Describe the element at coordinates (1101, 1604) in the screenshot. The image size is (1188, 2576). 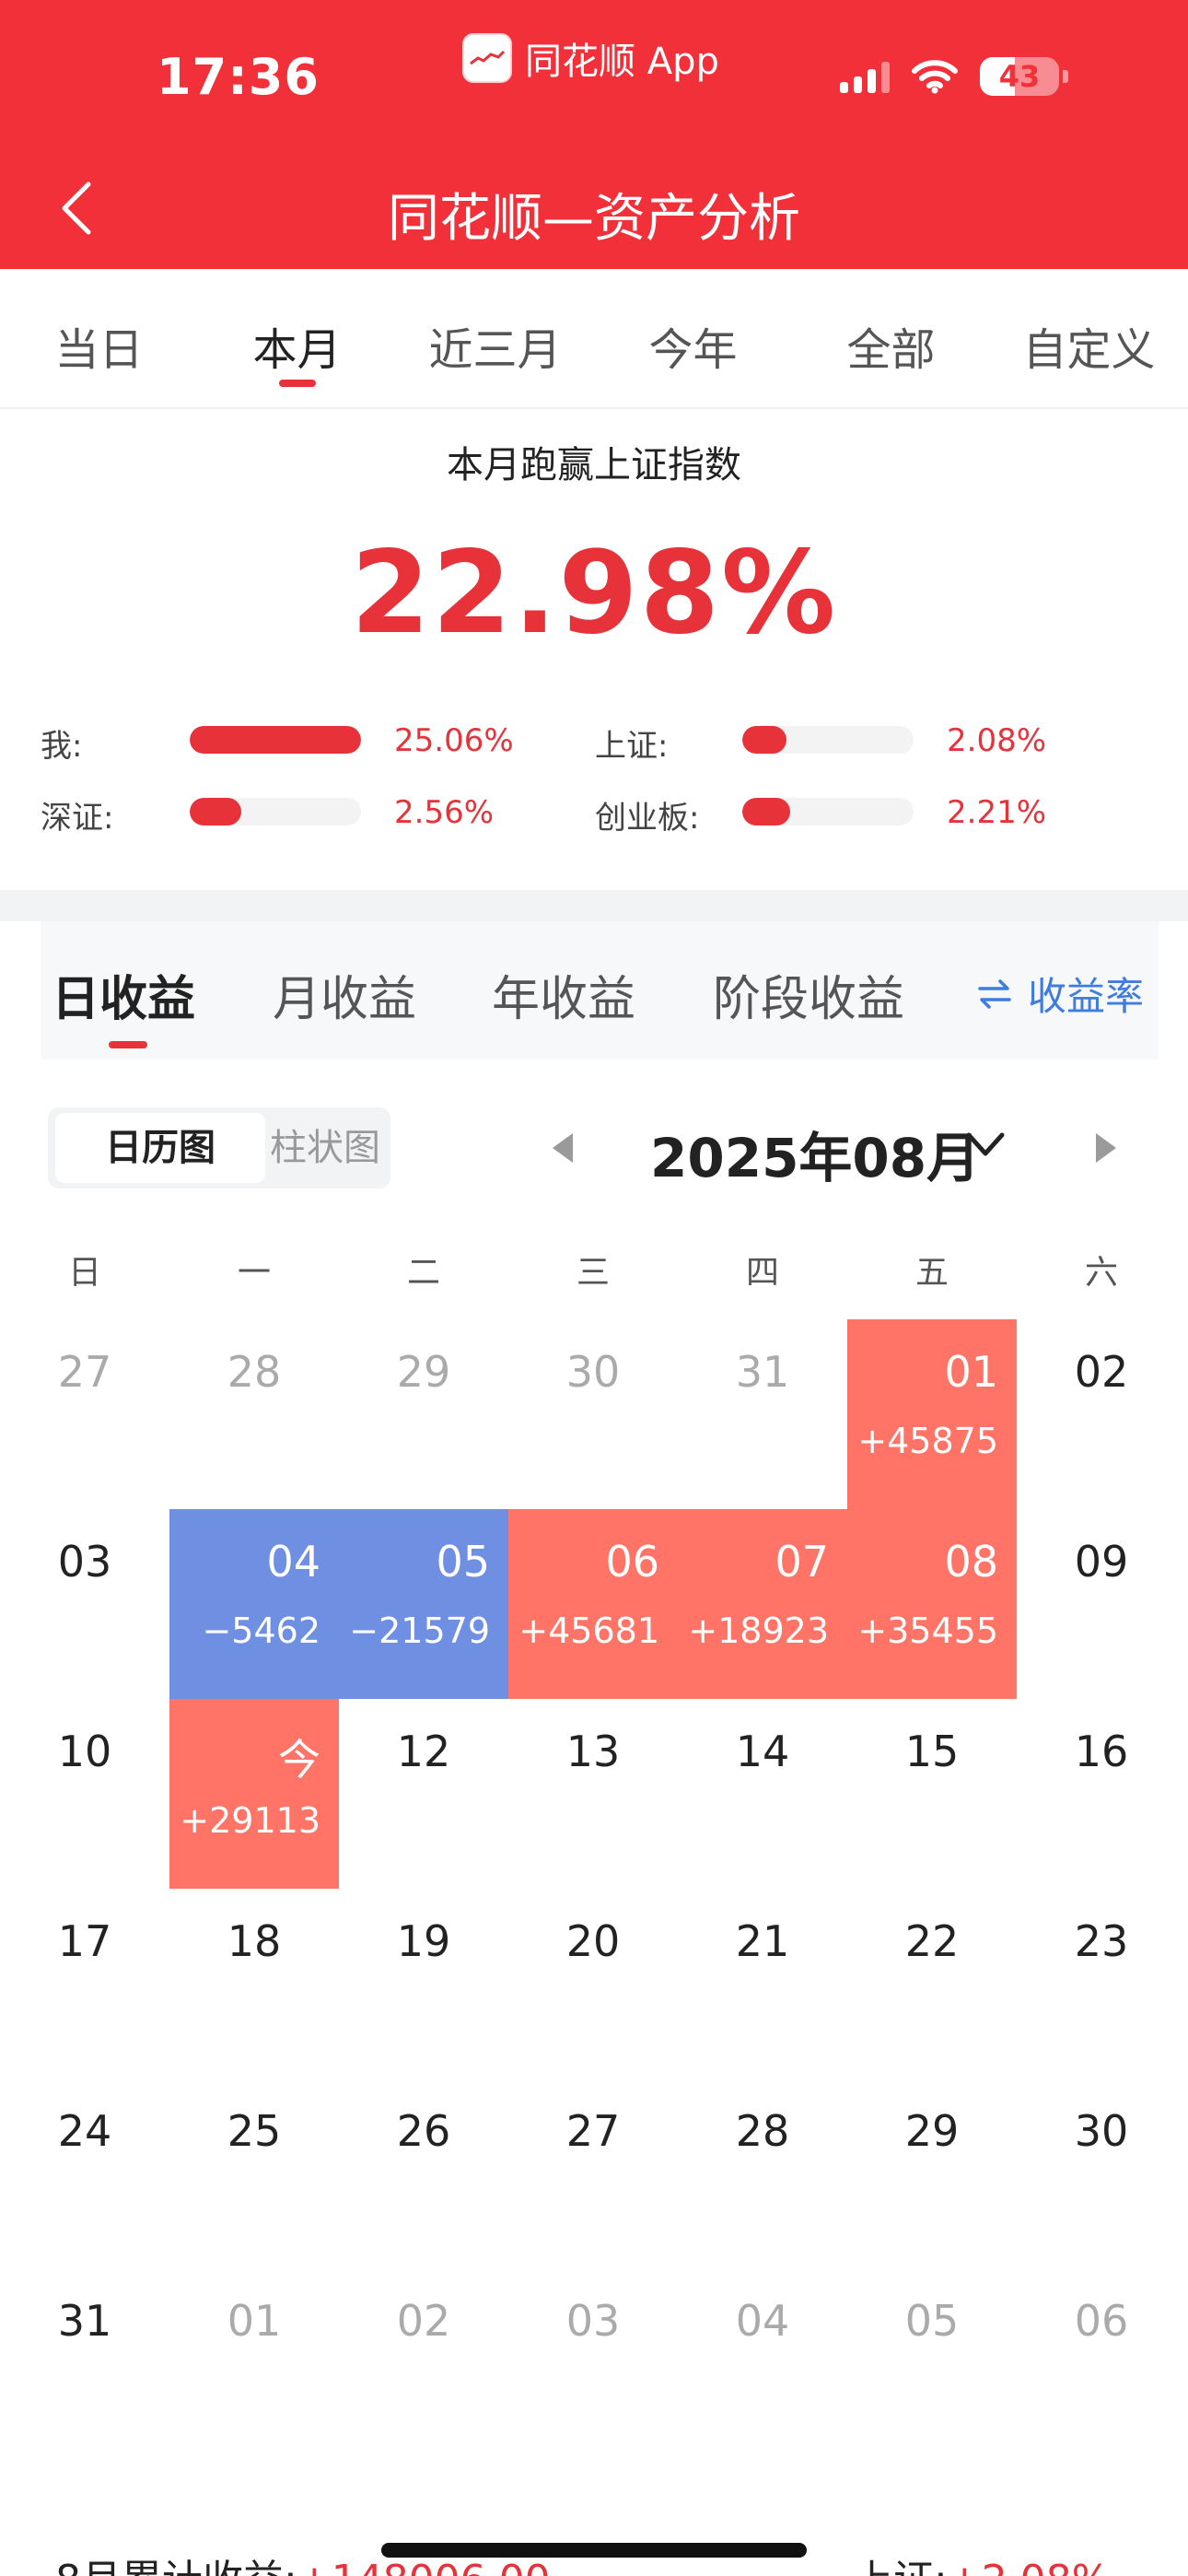
I see `calendar-day-cell: 09` at that location.